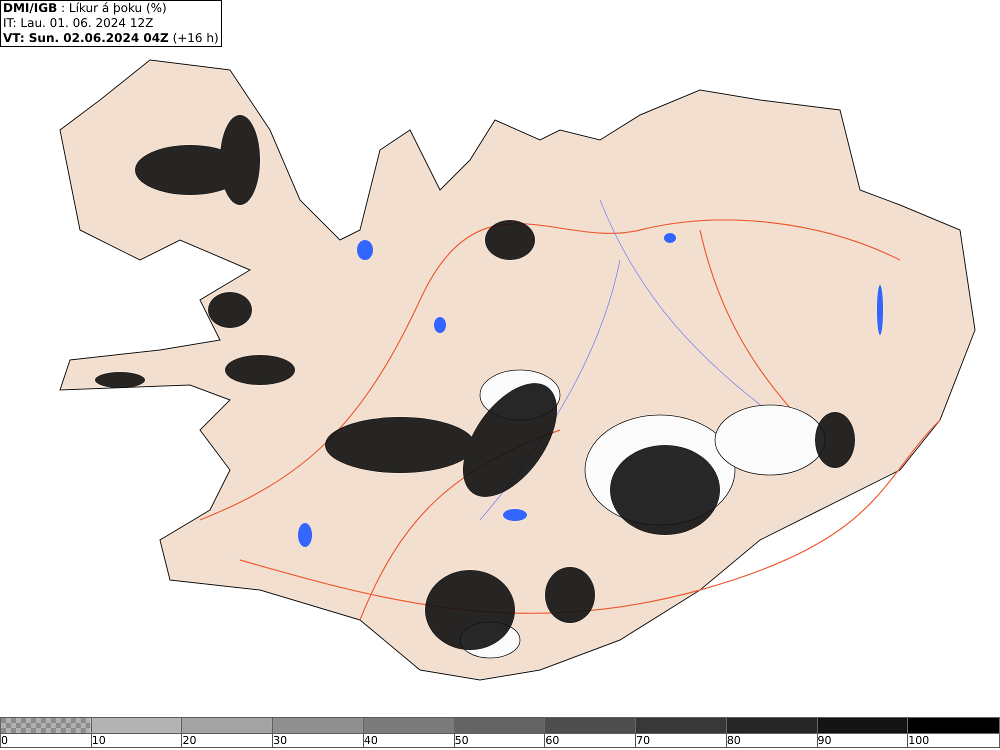 The width and height of the screenshot is (1000, 750). I want to click on legend-label: 70, so click(643, 740).